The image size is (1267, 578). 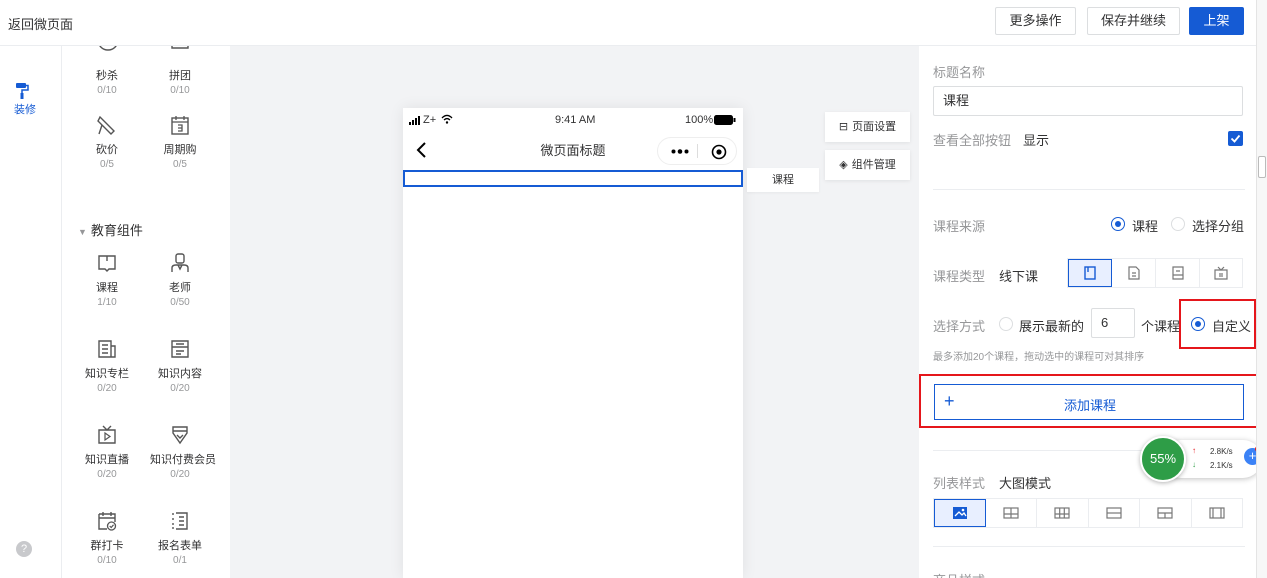 I want to click on palette-item-knowledge-content: 知识内容 0/20, so click(x=180, y=366).